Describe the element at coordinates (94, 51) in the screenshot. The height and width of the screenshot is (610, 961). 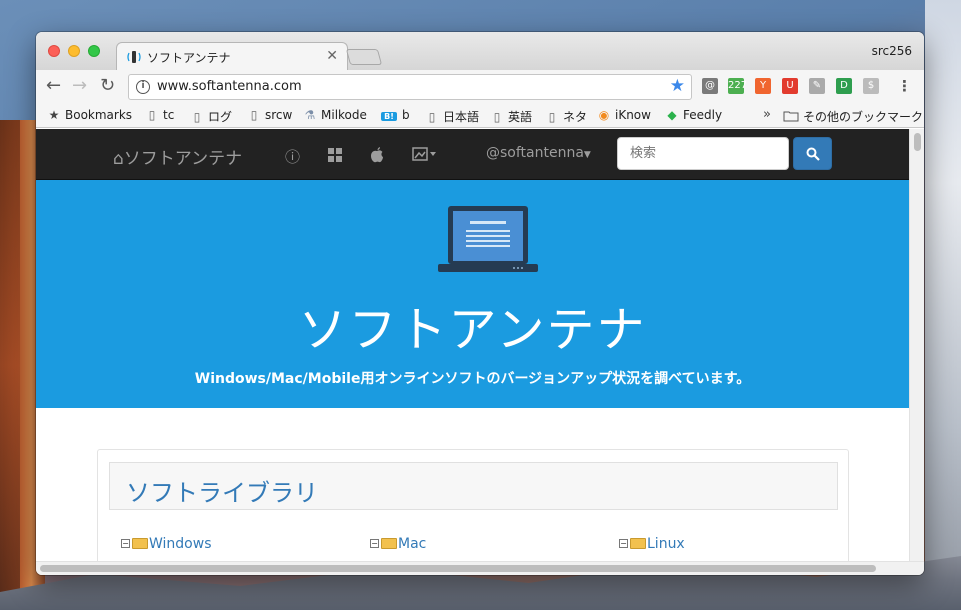
I see `maximize-window-button` at that location.